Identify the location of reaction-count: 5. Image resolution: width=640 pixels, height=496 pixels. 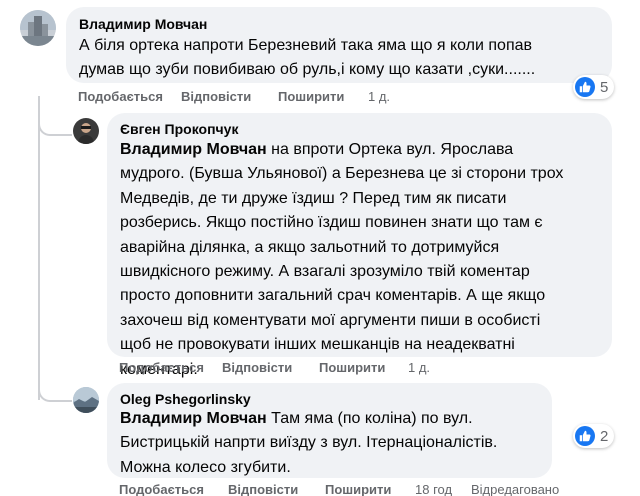
(604, 87).